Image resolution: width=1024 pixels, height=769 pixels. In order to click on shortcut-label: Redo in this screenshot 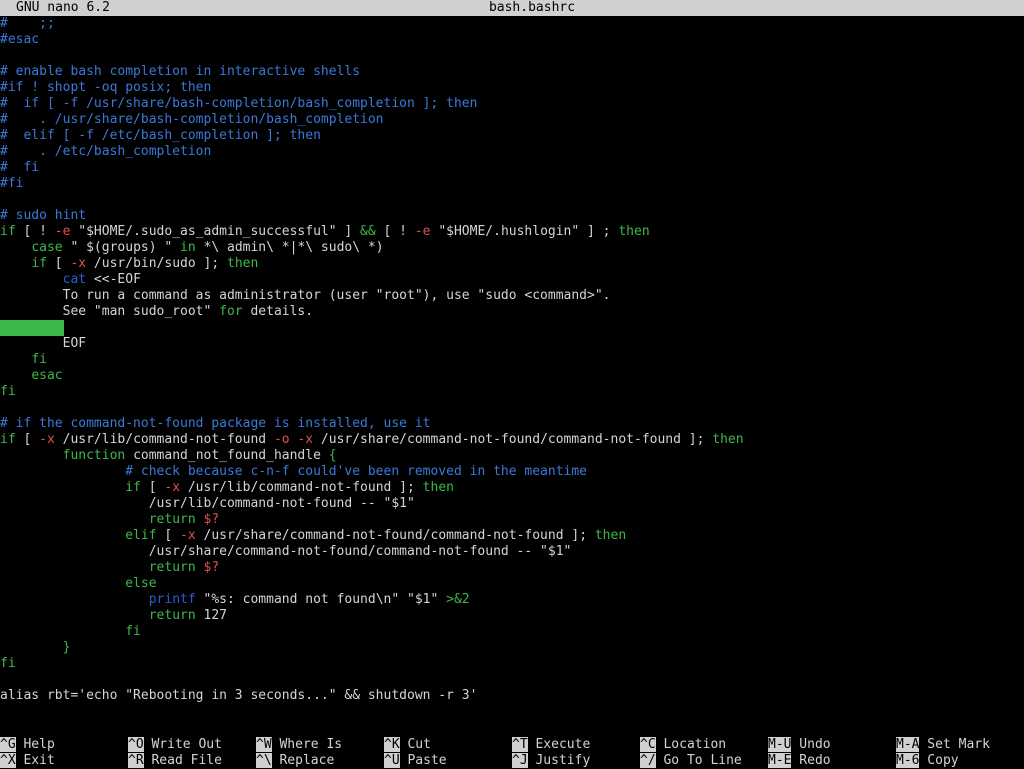, I will do `click(811, 760)`.